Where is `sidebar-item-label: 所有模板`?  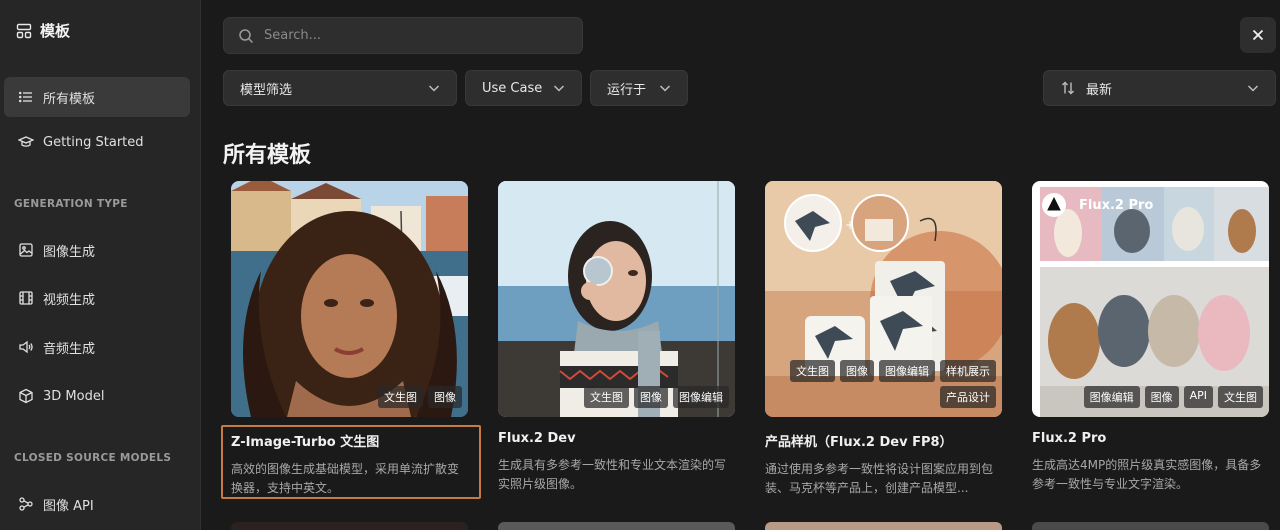
sidebar-item-label: 所有模板 is located at coordinates (69, 99).